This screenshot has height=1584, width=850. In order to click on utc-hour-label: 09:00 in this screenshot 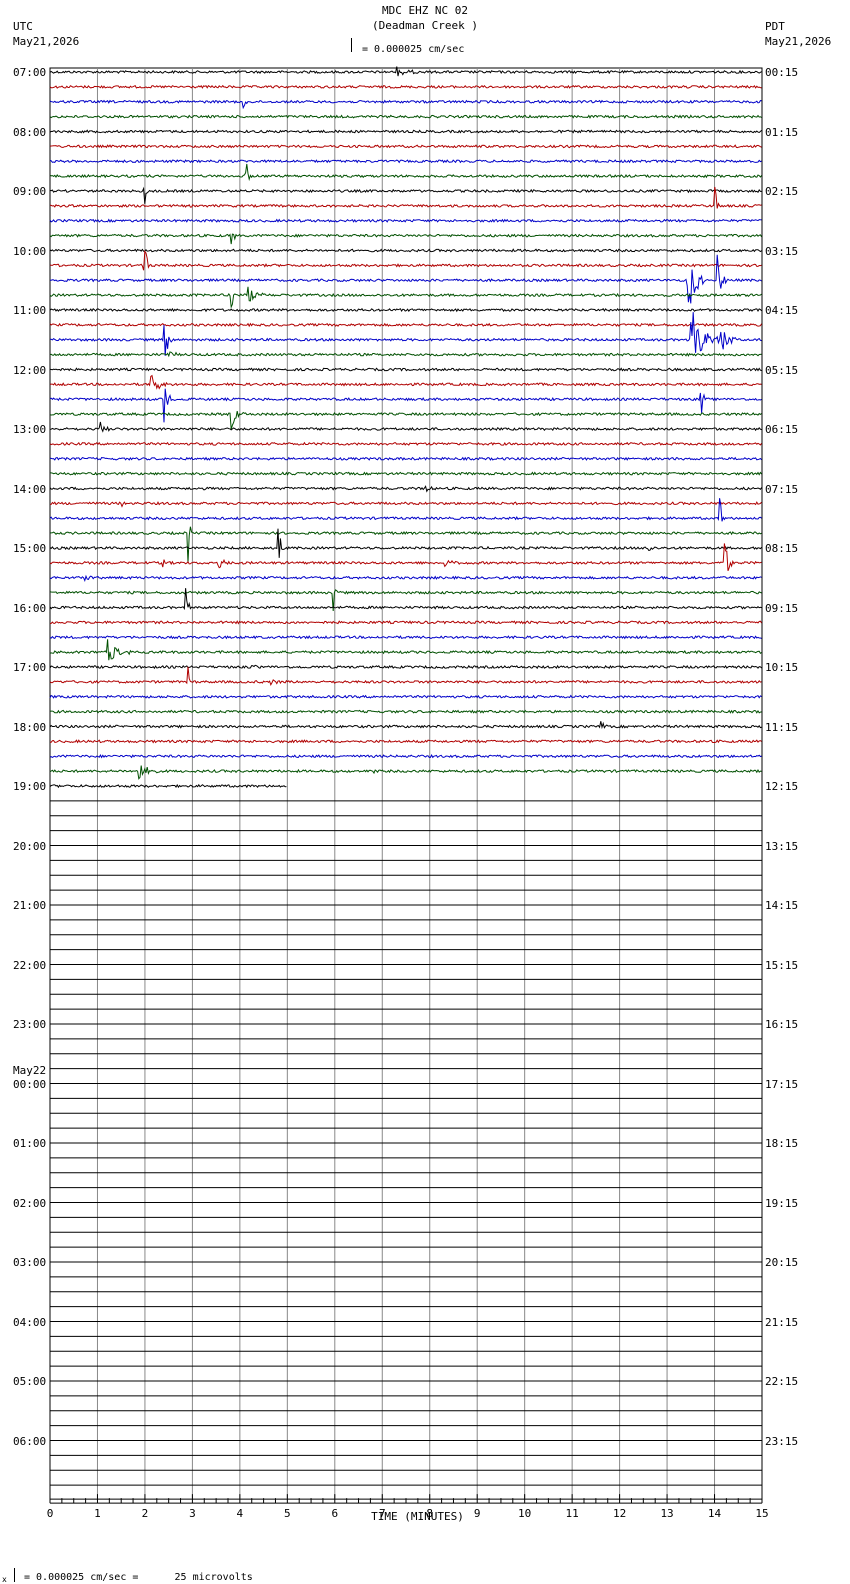, I will do `click(30, 191)`.